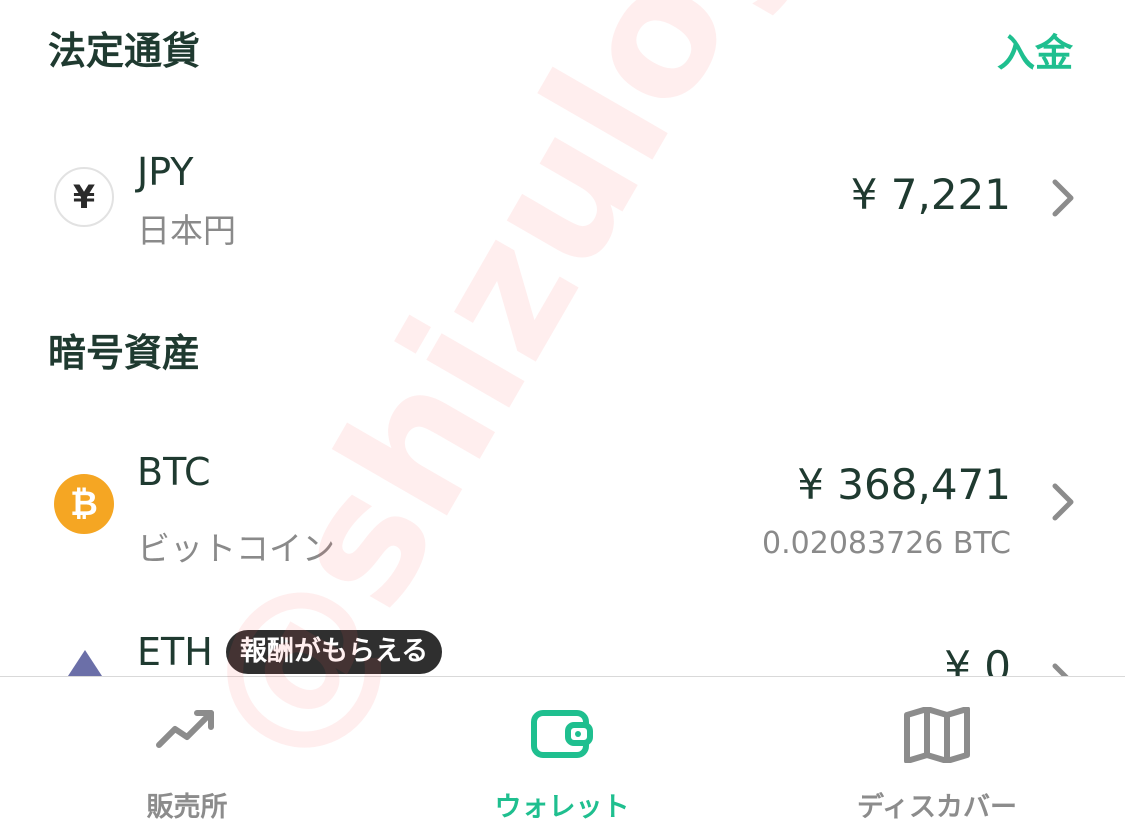 The image size is (1125, 825). What do you see at coordinates (124, 353) in the screenshot?
I see `crypto-section-title: 暗号資産` at bounding box center [124, 353].